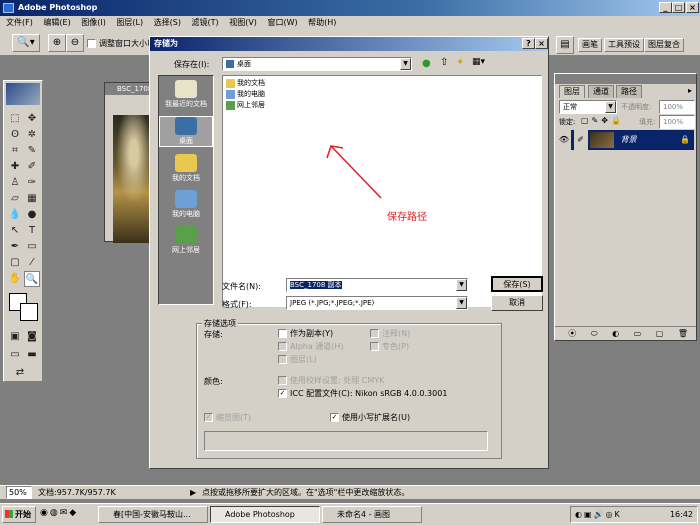 The image size is (700, 525). Describe the element at coordinates (15, 263) in the screenshot. I see `notes-tool-icon: ▢` at that location.